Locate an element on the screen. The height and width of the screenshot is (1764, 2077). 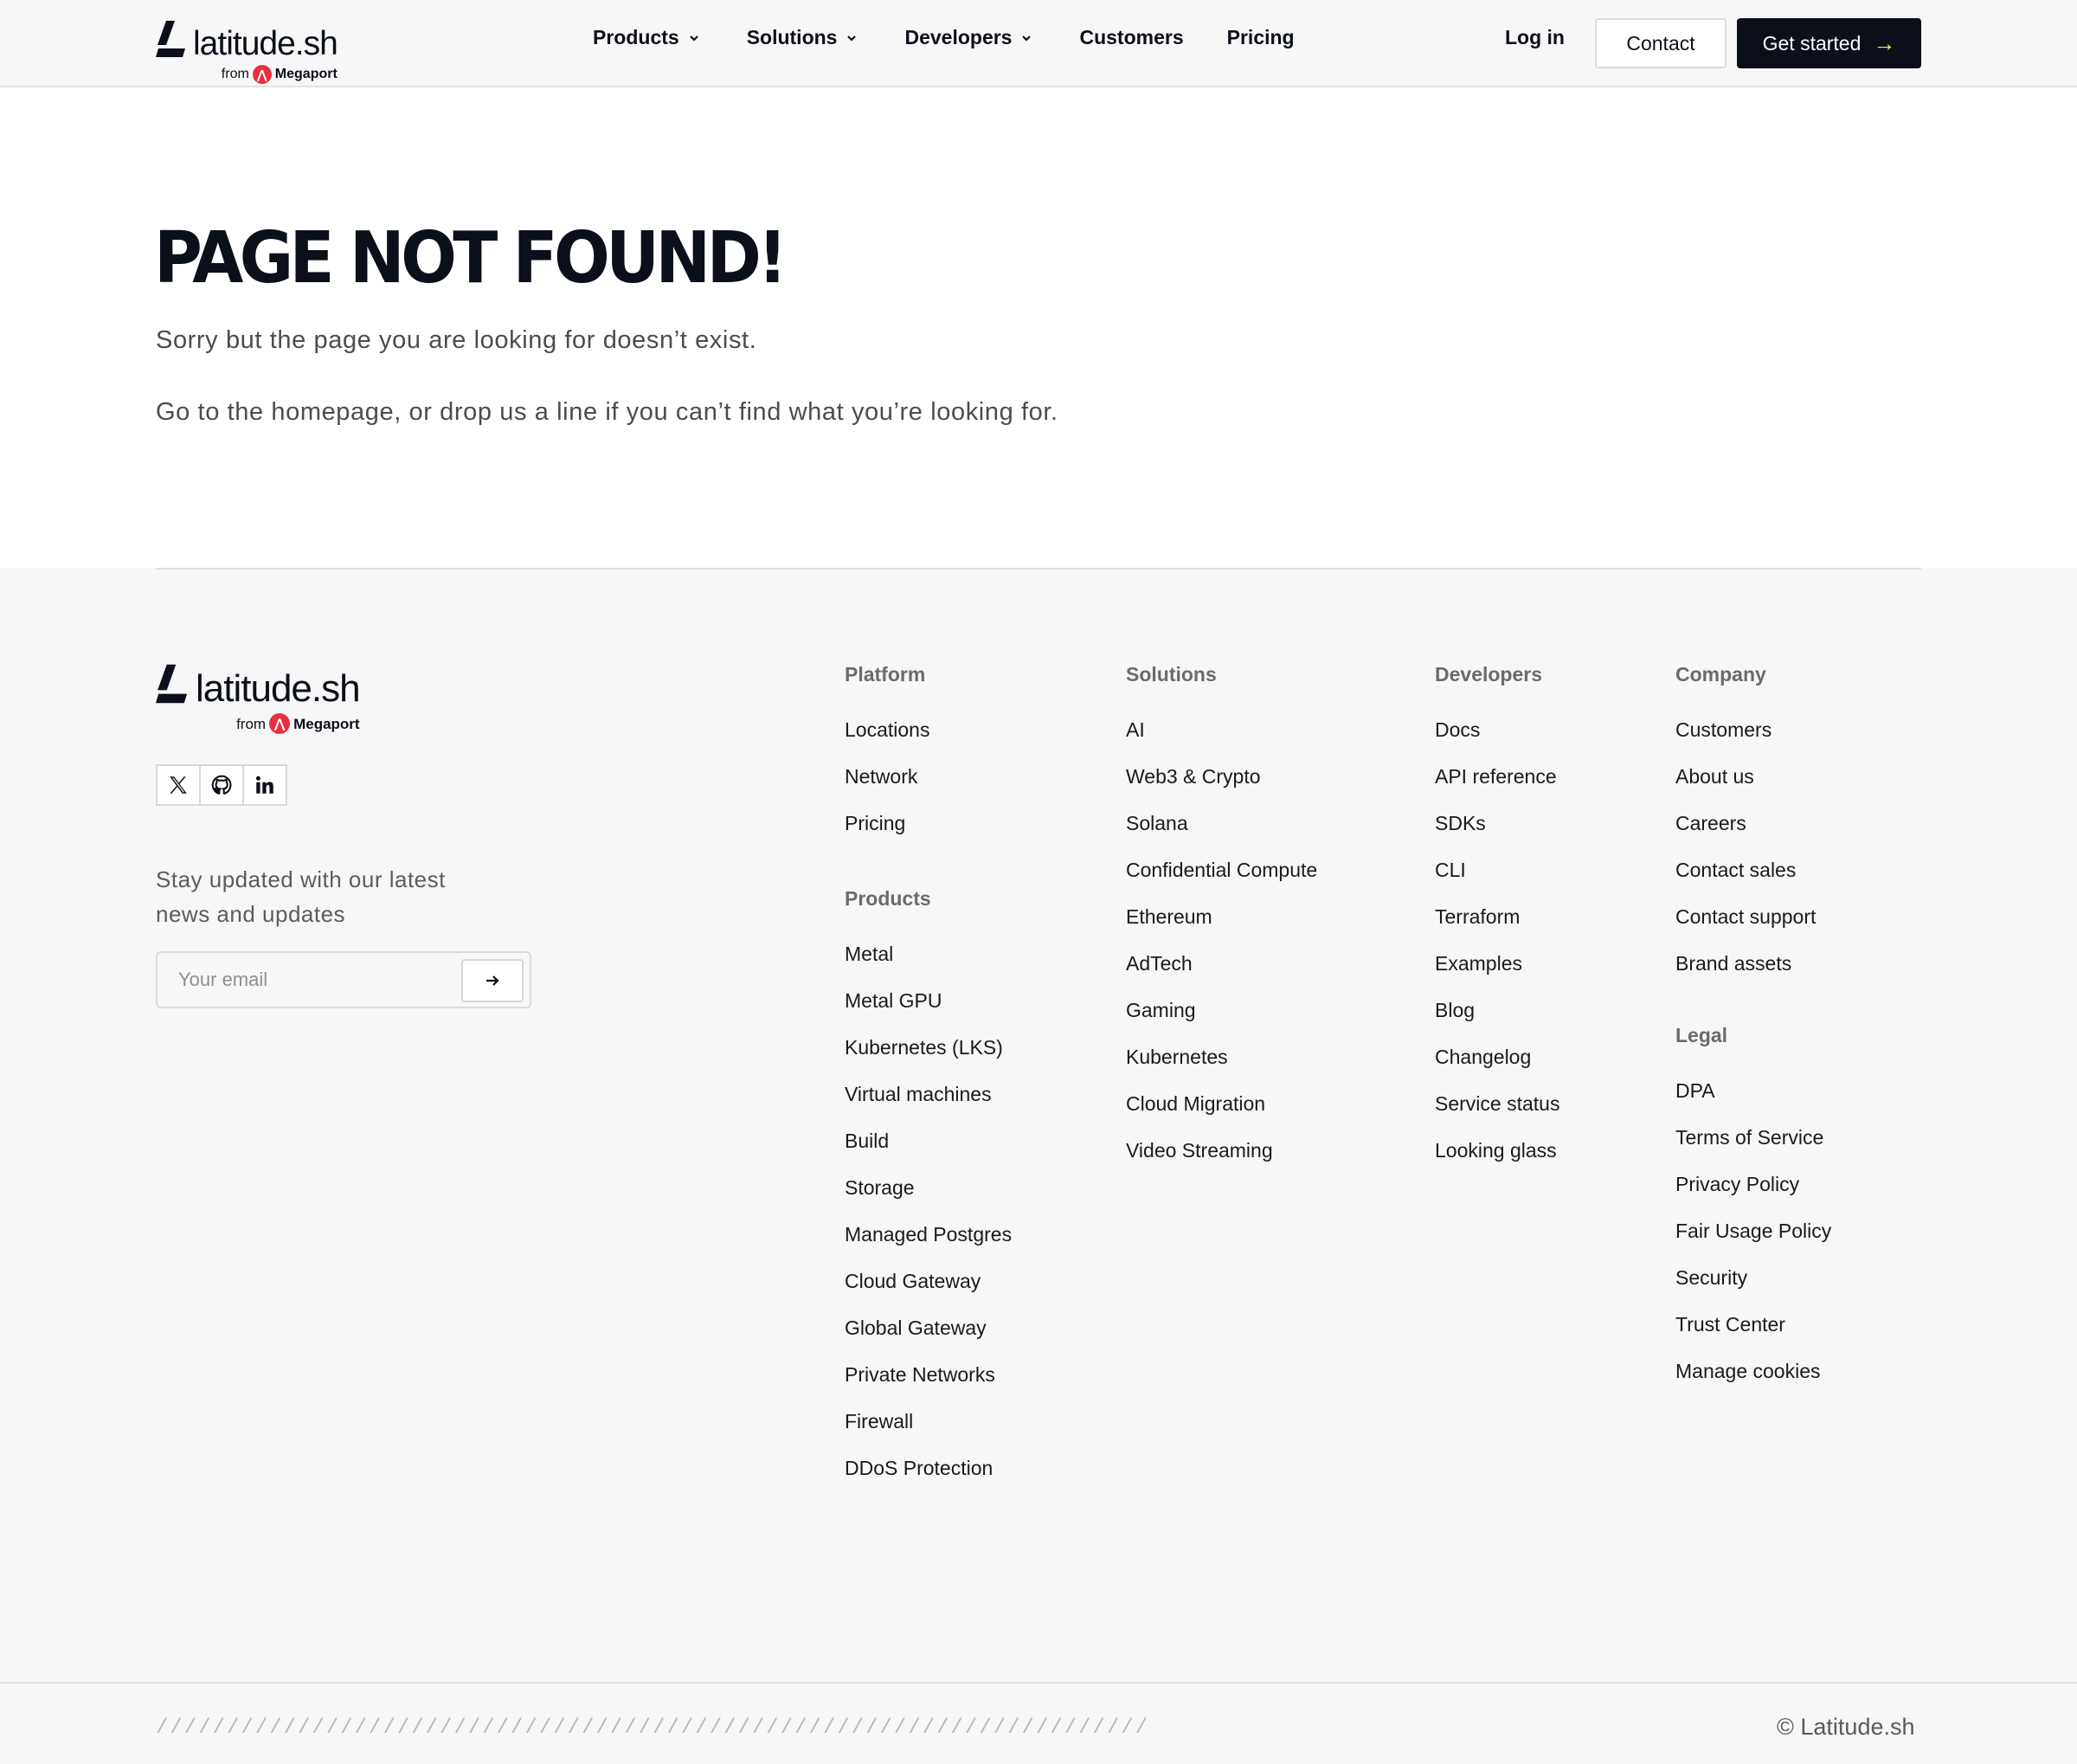
footer-link: Cloud Migration is located at coordinates (1221, 1114).